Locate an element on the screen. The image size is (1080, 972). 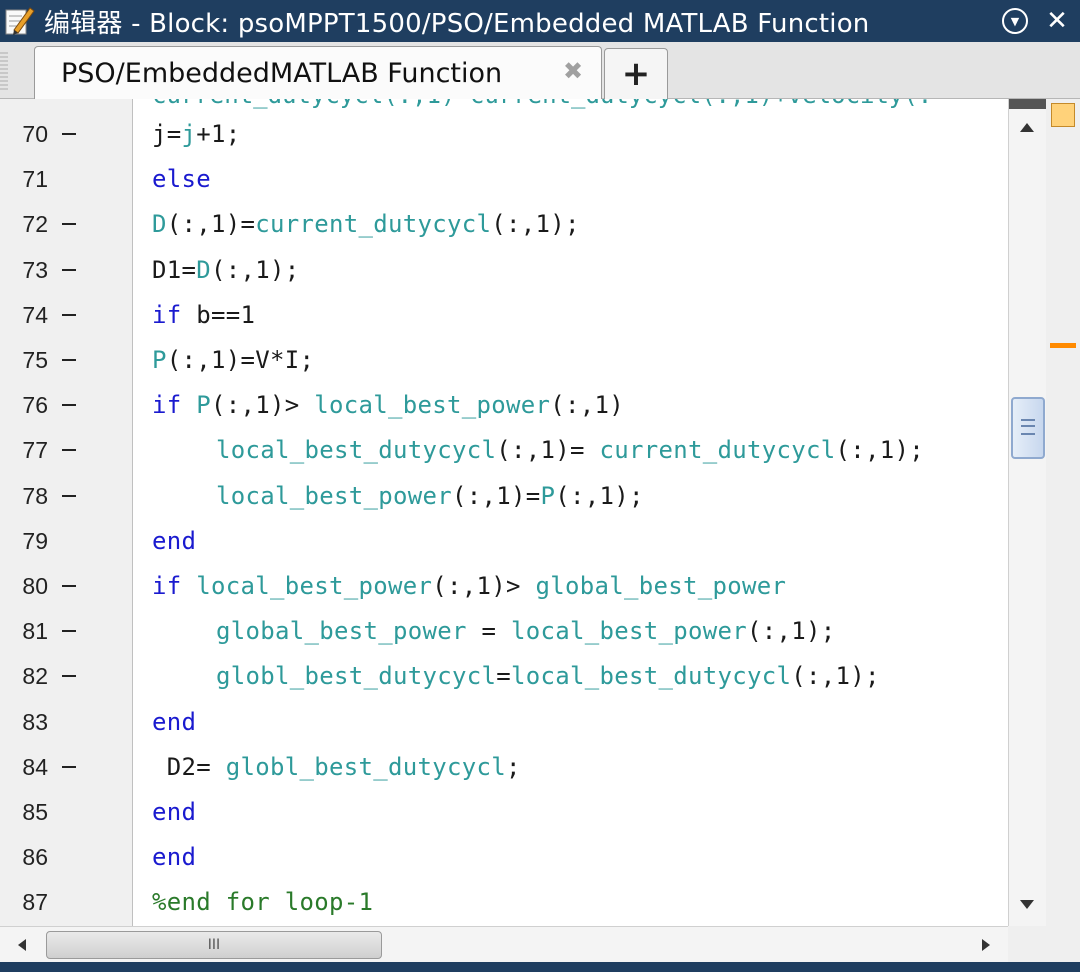
code-line: 84 D2= globl_best_dutycycl; is located at coordinates (504, 768).